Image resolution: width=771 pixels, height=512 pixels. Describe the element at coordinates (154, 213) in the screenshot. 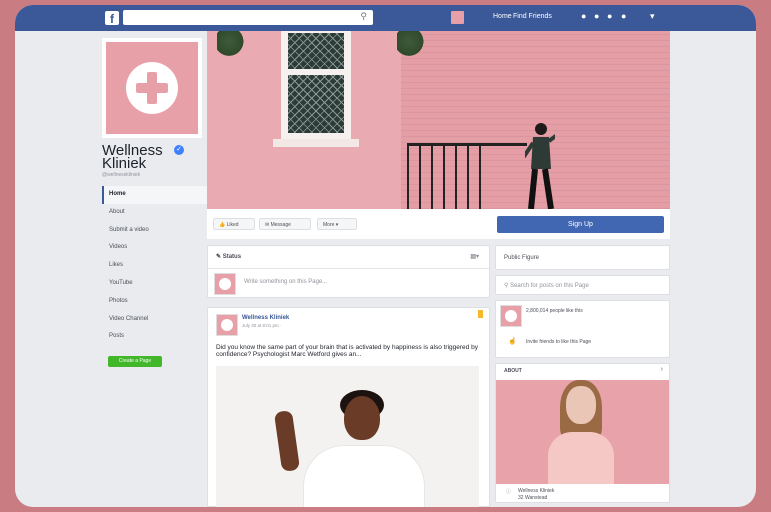

I see `nav-item-about: About` at that location.